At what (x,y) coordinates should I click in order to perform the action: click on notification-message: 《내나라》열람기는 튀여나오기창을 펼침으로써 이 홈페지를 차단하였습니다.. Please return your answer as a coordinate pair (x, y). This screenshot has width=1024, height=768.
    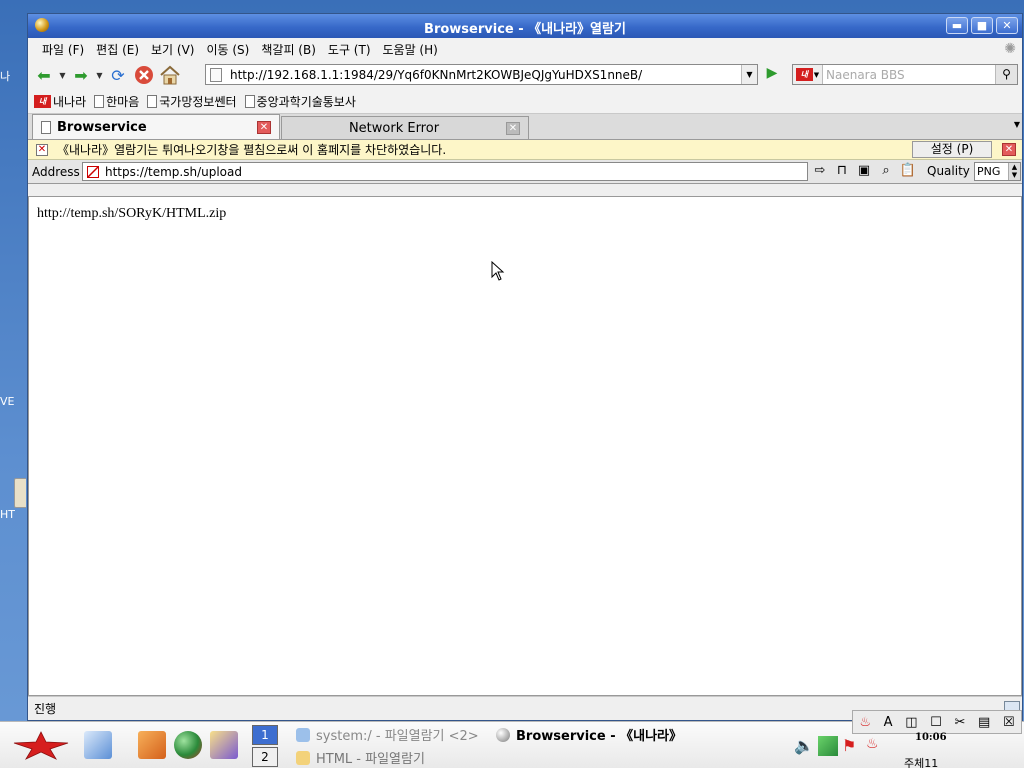
    Looking at the image, I should click on (252, 150).